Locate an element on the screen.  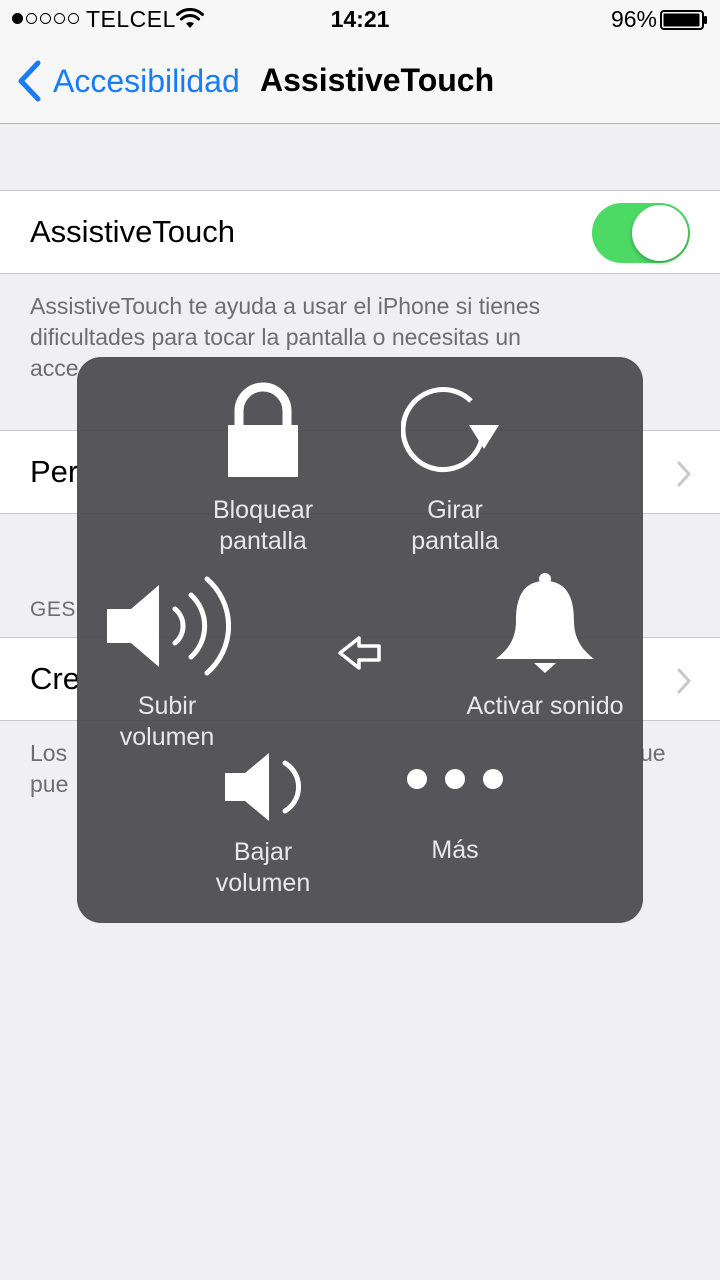
navigation-bar: Accesibilidad AssistiveTouch is located at coordinates (360, 82).